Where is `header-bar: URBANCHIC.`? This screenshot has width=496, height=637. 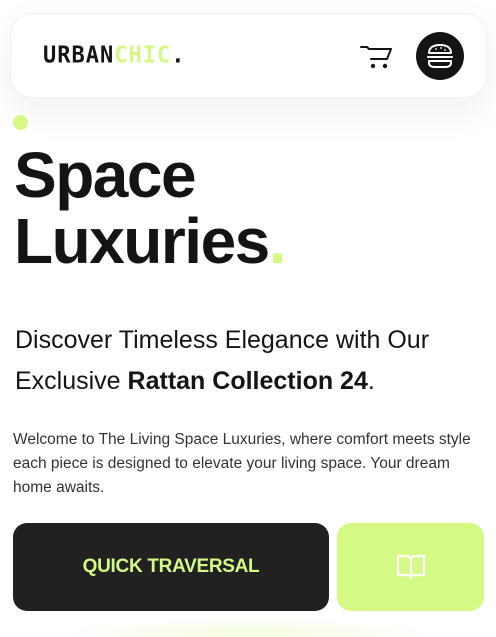 header-bar: URBANCHIC. is located at coordinates (248, 55).